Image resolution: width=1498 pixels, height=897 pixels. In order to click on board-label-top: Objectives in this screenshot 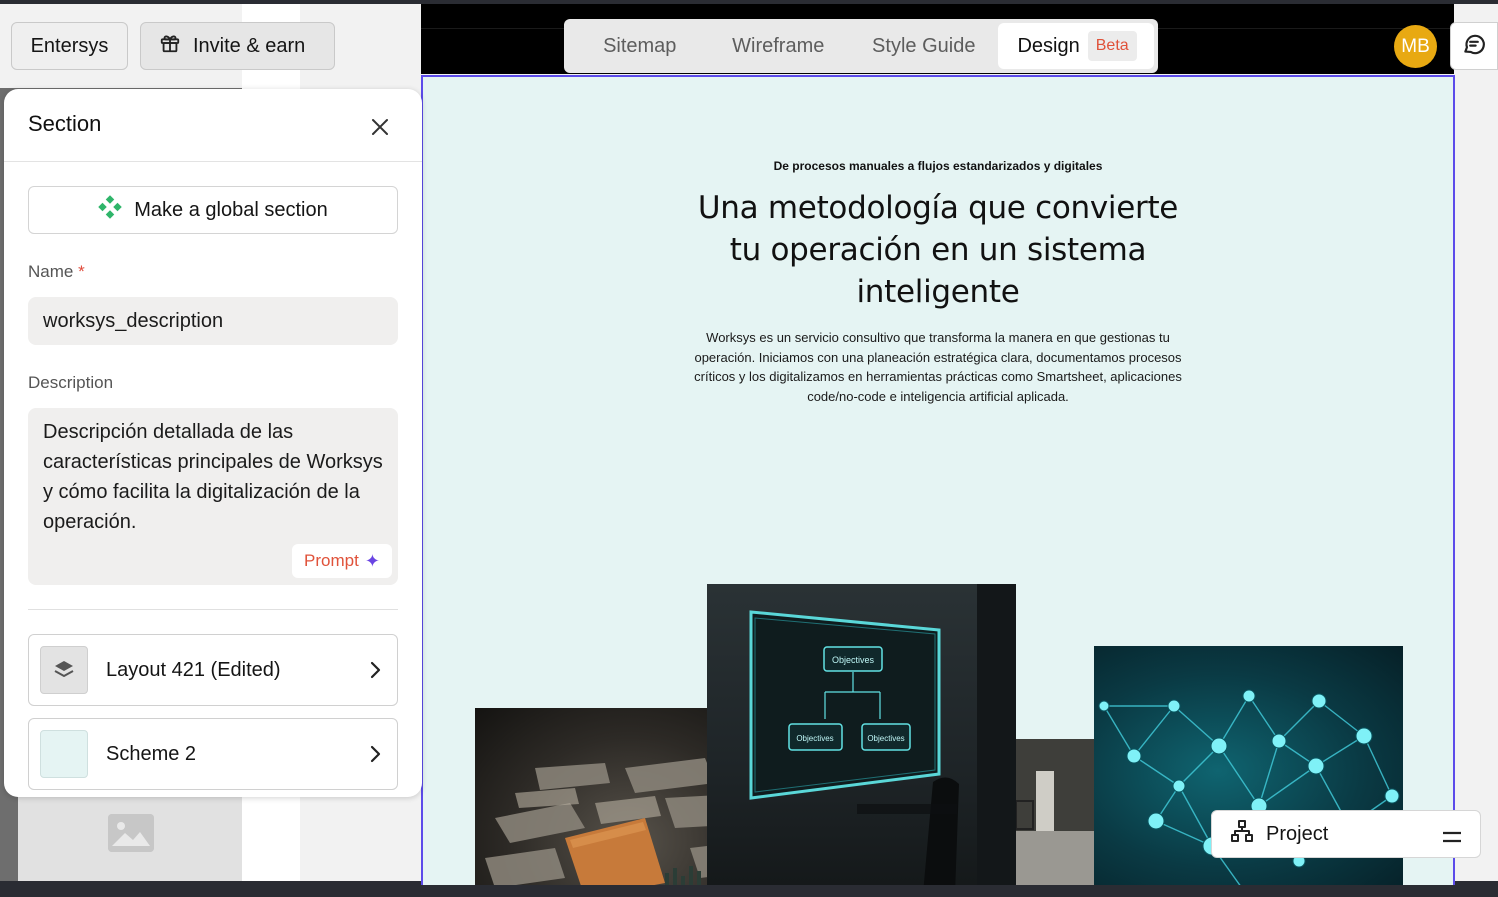, I will do `click(853, 660)`.